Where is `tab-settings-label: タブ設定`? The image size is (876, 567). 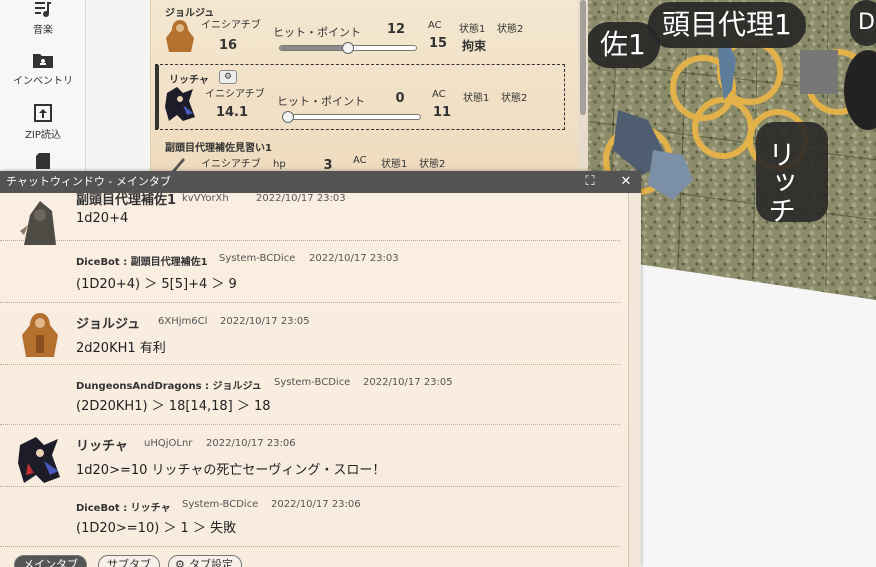 tab-settings-label: タブ設定 is located at coordinates (211, 562).